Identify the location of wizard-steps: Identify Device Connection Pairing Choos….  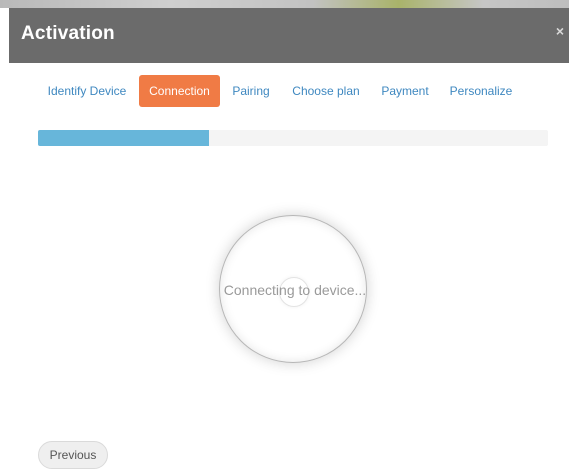
(289, 91).